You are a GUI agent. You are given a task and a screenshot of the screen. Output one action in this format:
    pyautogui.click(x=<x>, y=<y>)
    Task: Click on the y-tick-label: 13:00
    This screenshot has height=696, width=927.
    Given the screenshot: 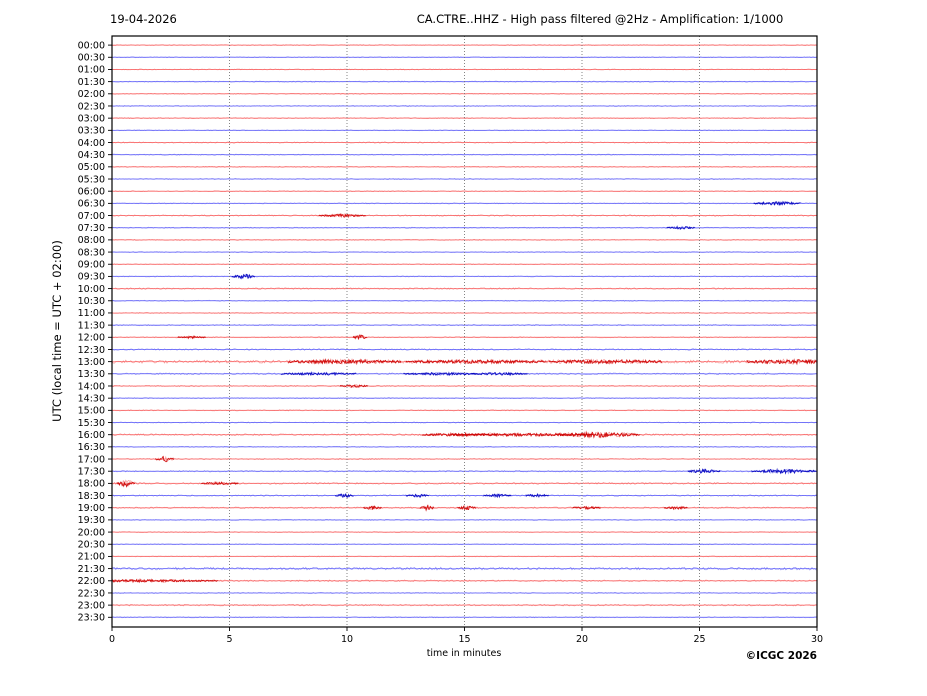 What is the action you would take?
    pyautogui.click(x=91, y=362)
    